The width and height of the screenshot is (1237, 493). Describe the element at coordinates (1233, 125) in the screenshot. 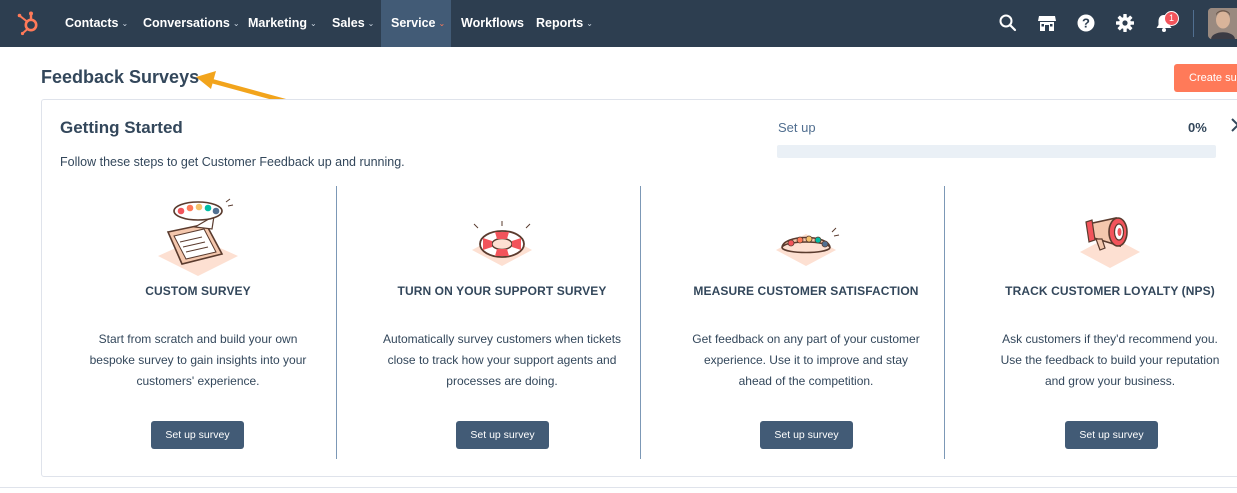

I see `collapse-chevron-icon` at that location.